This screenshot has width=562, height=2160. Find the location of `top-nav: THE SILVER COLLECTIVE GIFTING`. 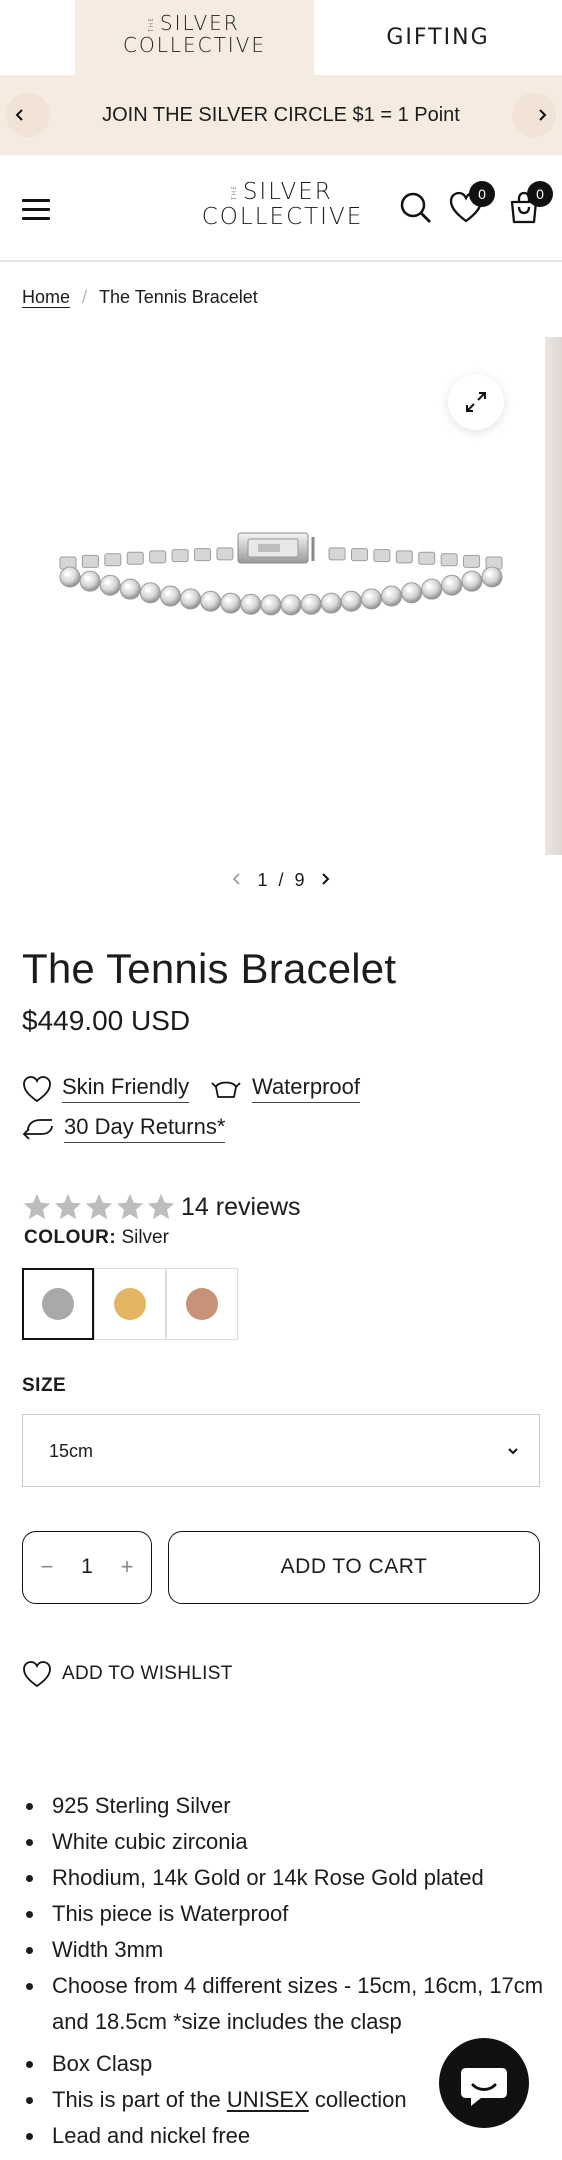

top-nav: THE SILVER COLLECTIVE GIFTING is located at coordinates (281, 37).